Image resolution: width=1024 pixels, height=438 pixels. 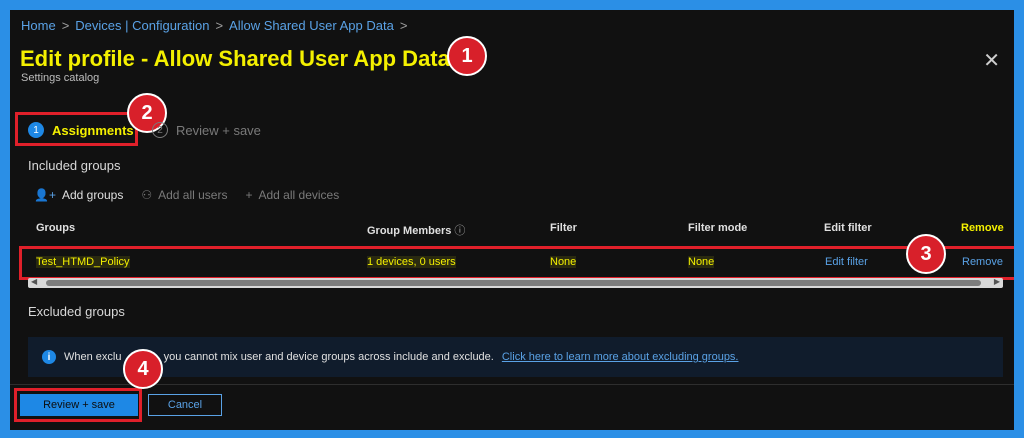 I want to click on breadcrumb-profile: Allow Shared User App Data, so click(x=311, y=25).